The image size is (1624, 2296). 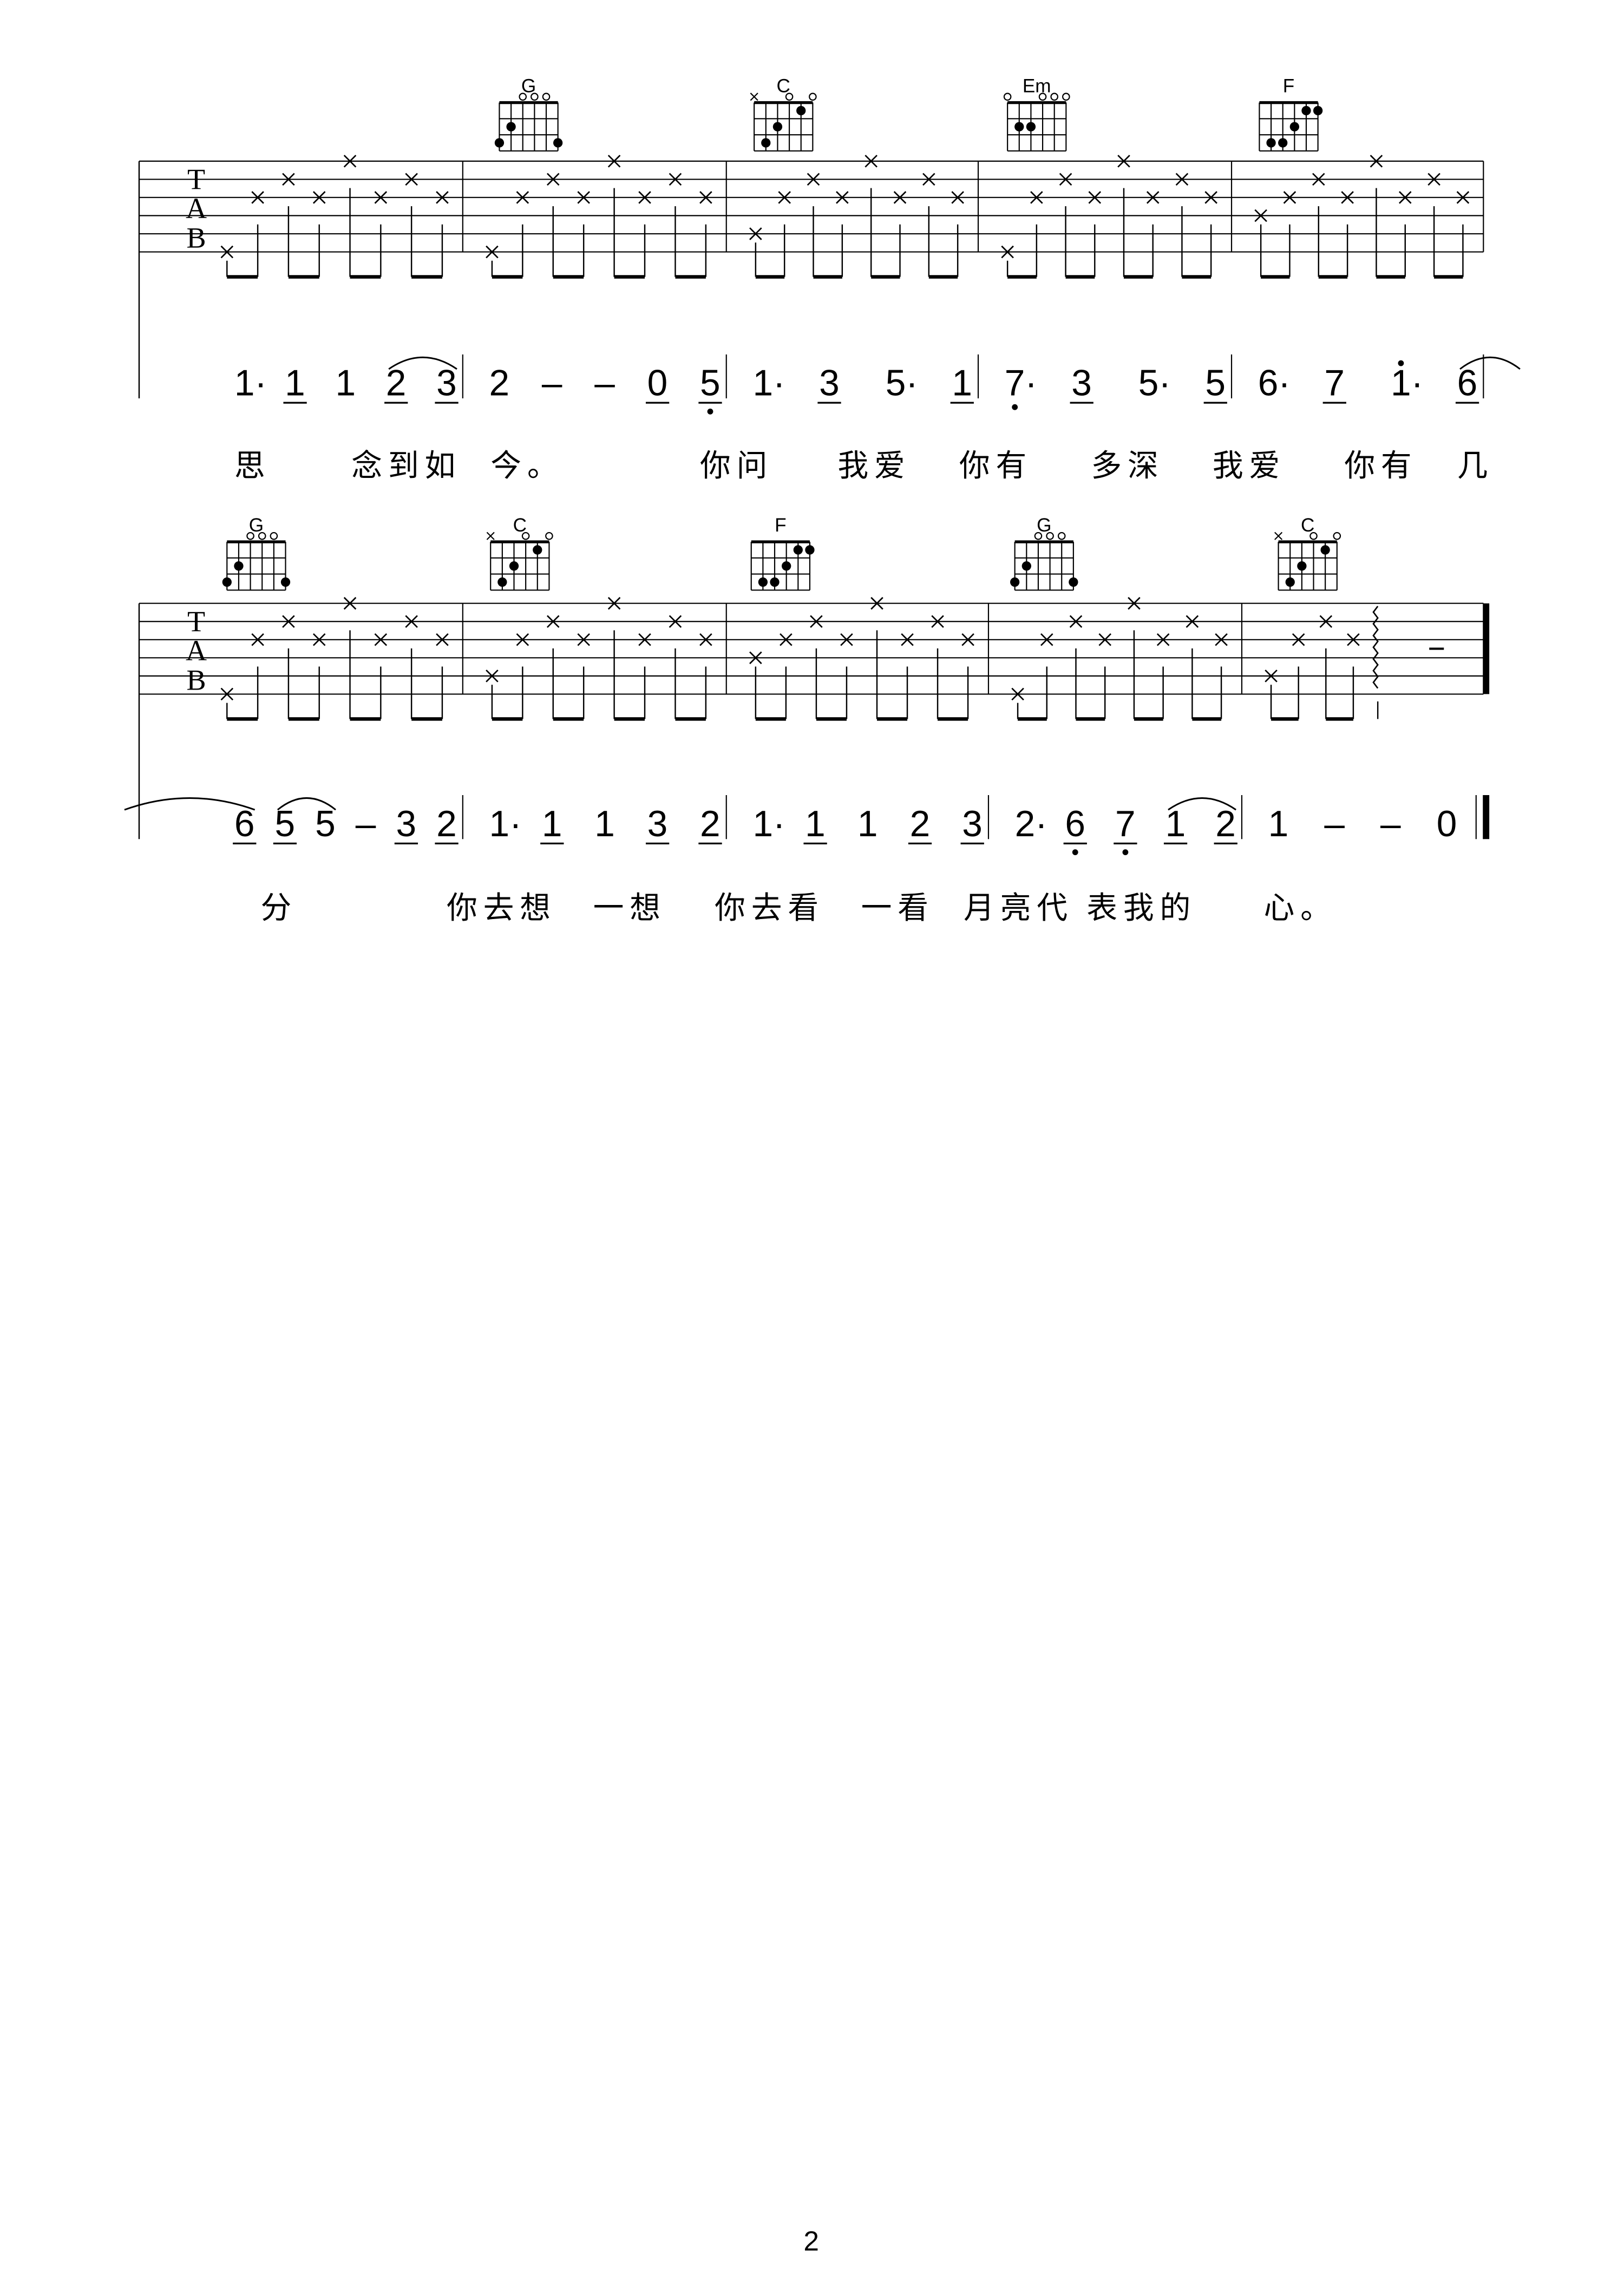 What do you see at coordinates (197, 209) in the screenshot?
I see `tab-clef-A: A` at bounding box center [197, 209].